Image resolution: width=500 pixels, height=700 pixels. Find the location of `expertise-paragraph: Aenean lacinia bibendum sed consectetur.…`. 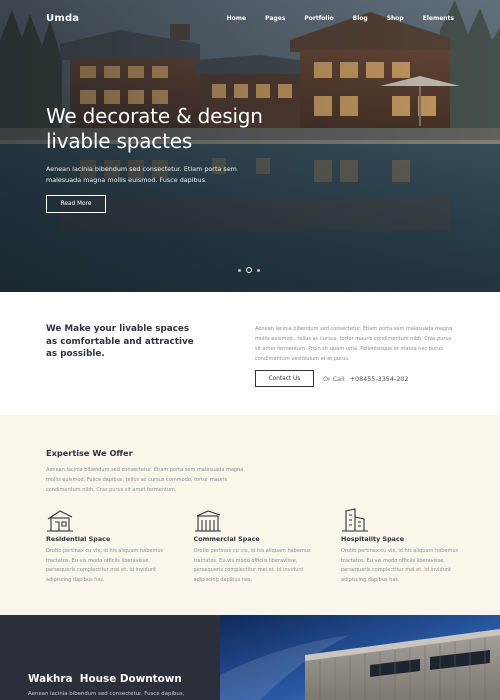

expertise-paragraph: Aenean lacinia bibendum sed consectetur.… is located at coordinates (145, 480).